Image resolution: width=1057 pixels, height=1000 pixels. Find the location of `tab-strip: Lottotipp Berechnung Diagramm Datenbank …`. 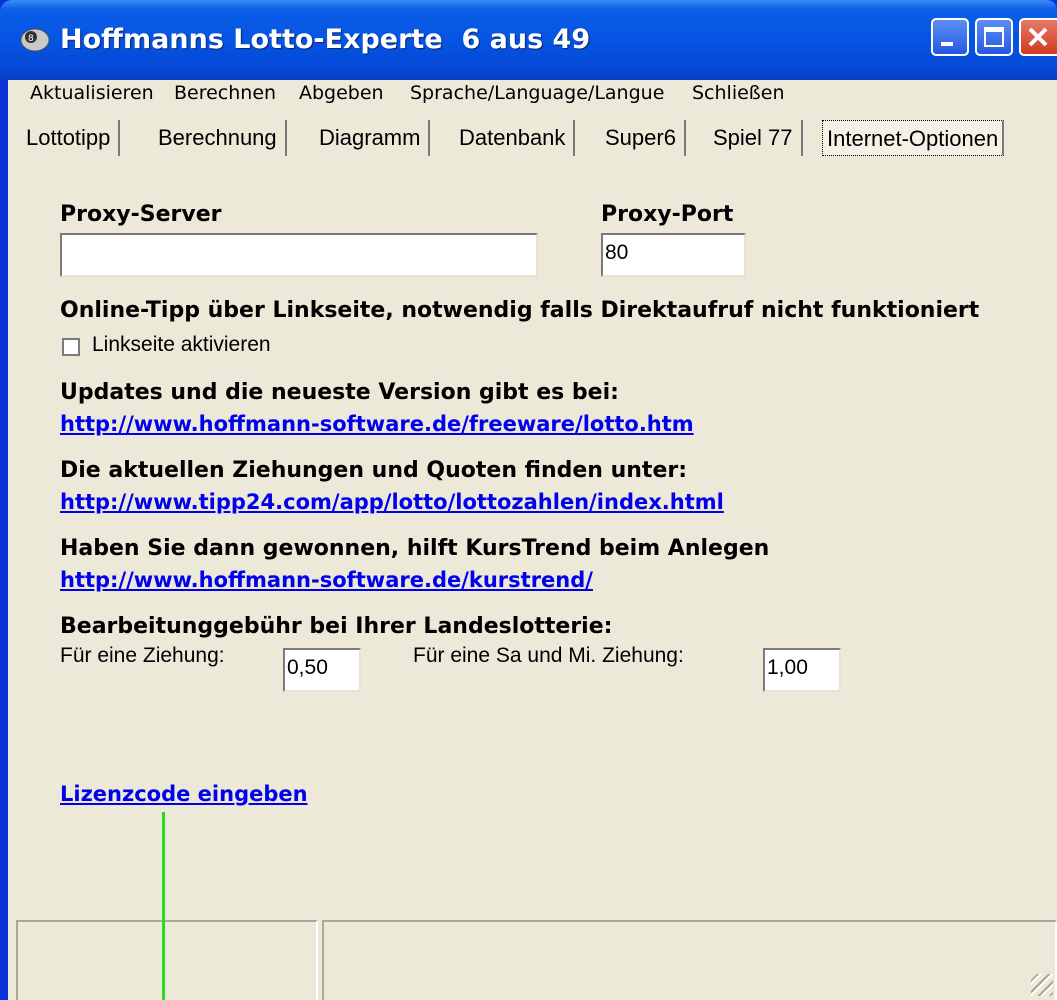

tab-strip: Lottotipp Berechnung Diagramm Datenbank … is located at coordinates (532, 137).